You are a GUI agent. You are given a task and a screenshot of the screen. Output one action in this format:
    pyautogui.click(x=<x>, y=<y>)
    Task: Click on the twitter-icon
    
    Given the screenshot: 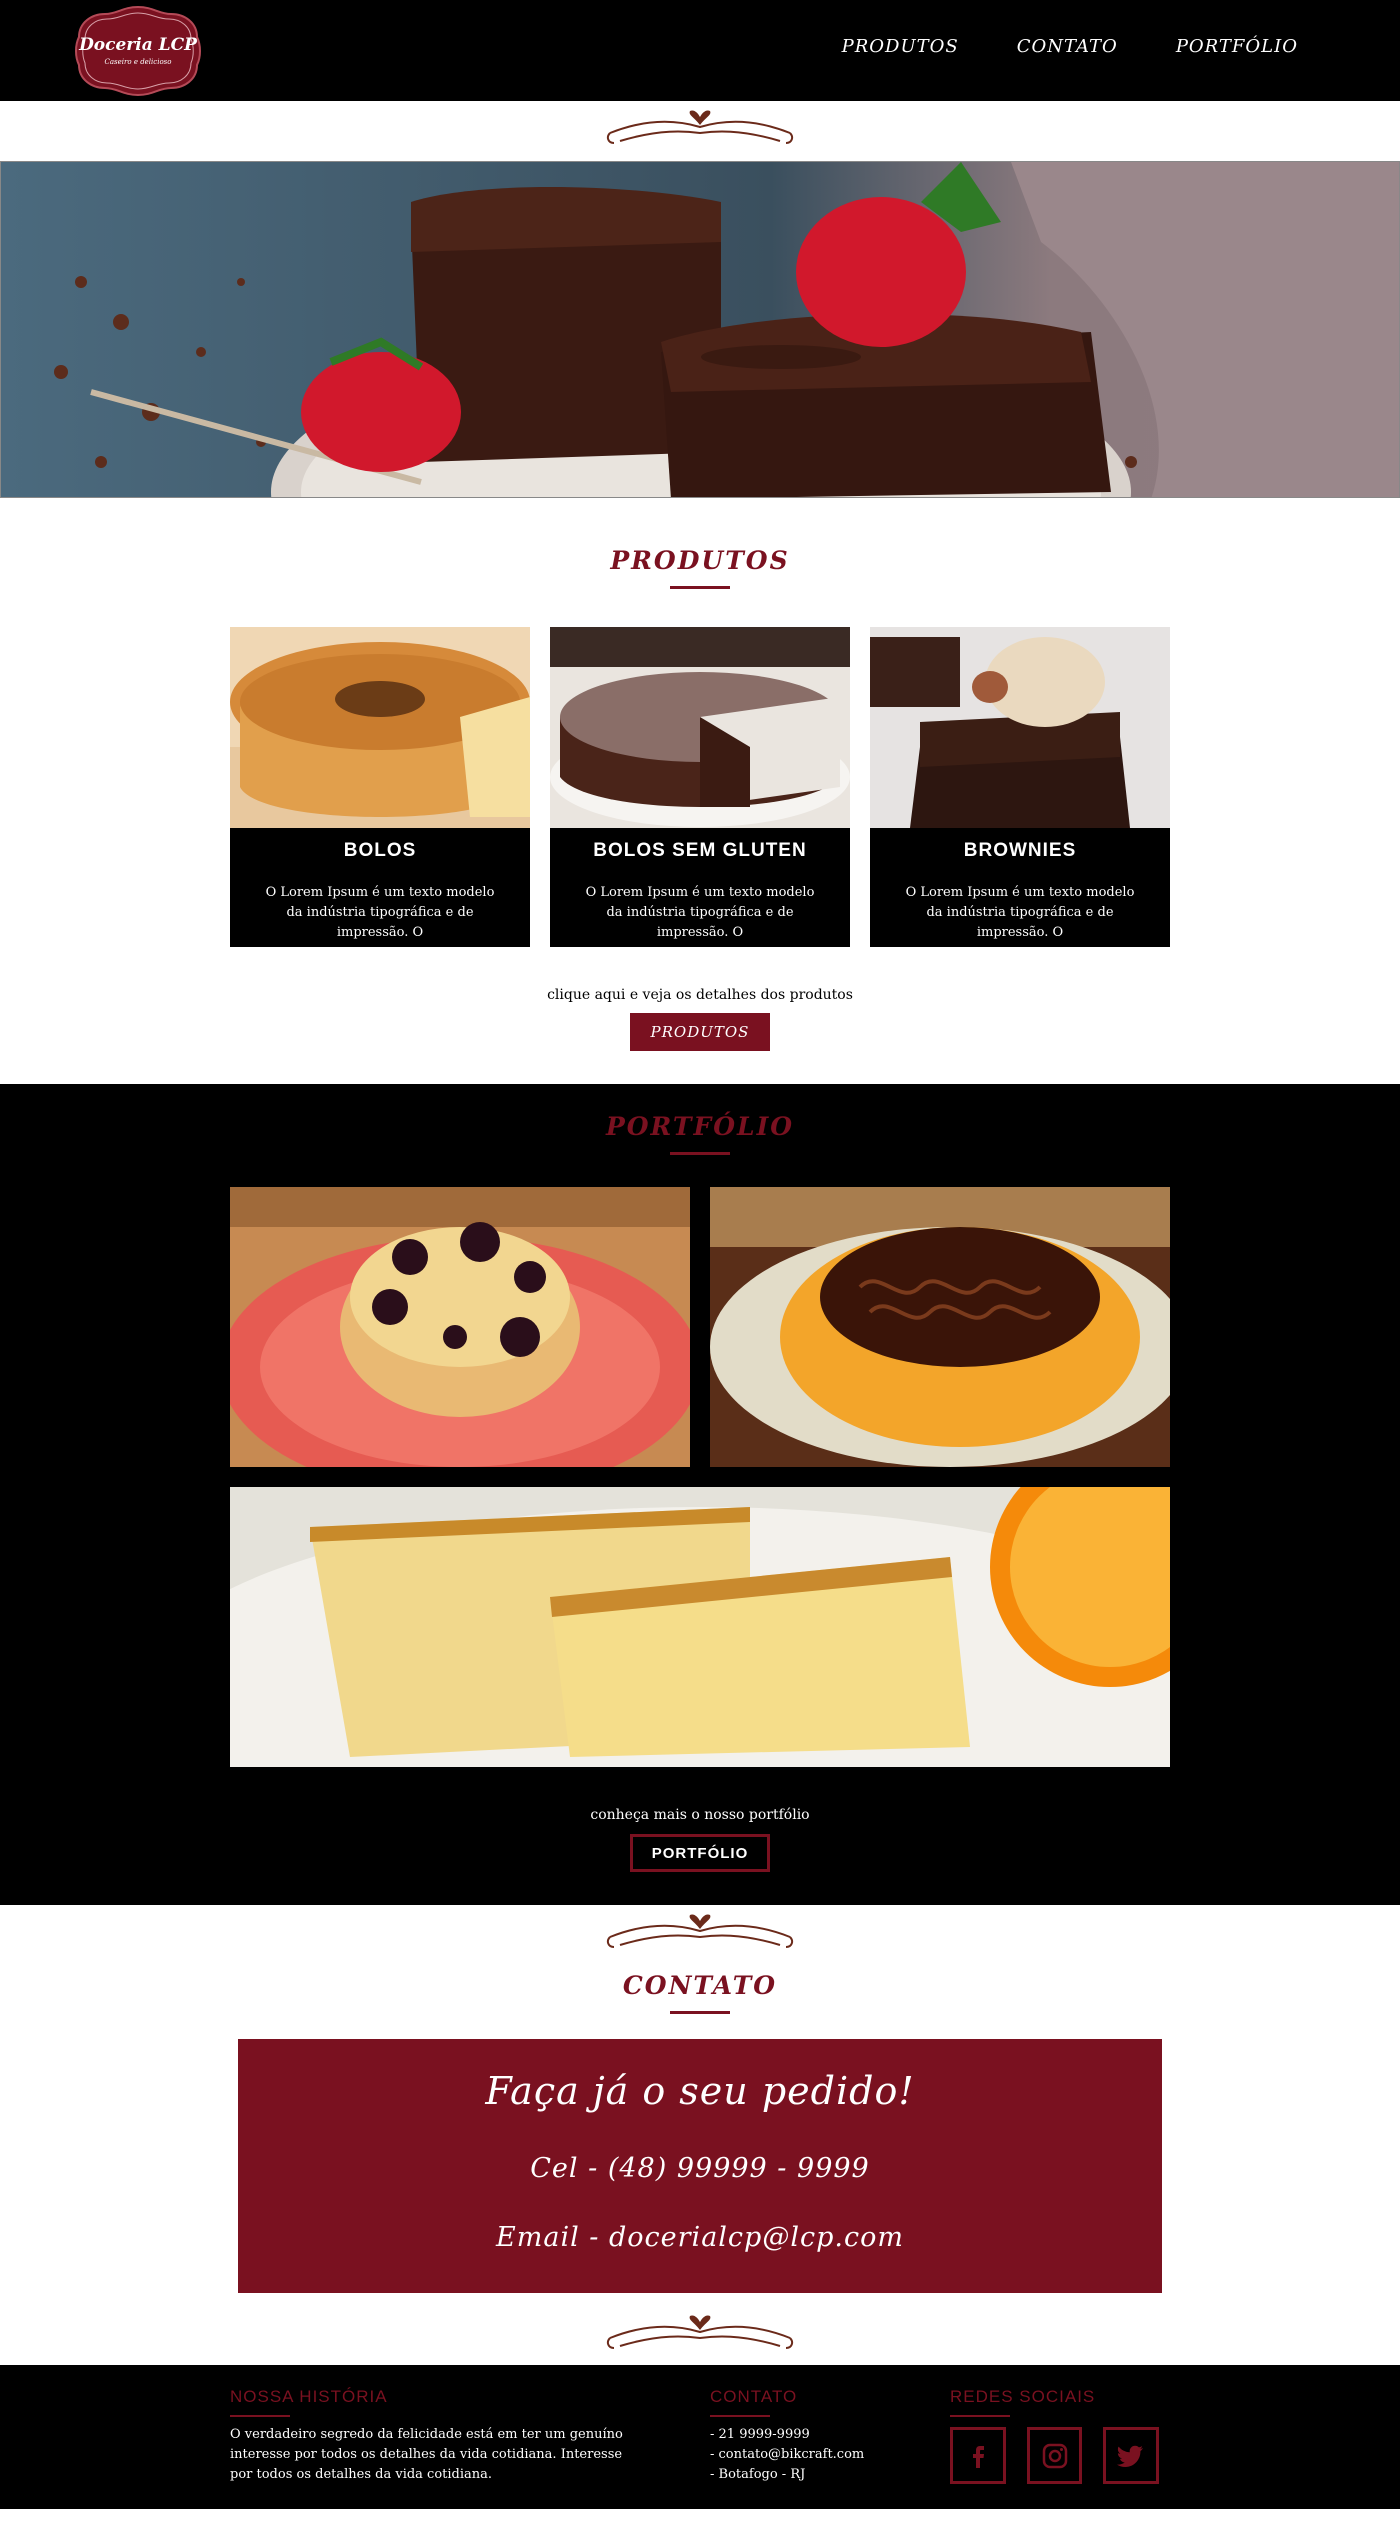 What is the action you would take?
    pyautogui.click(x=1130, y=2456)
    